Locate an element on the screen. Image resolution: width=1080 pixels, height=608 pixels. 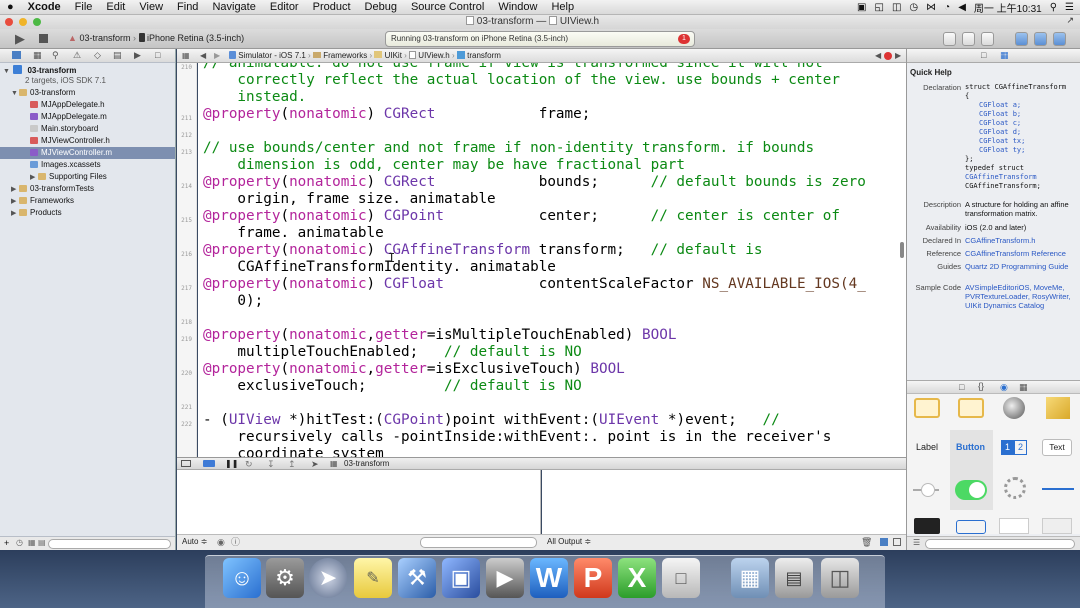
breadcrumb-uikit: UIKit is located at coordinates (393, 55).